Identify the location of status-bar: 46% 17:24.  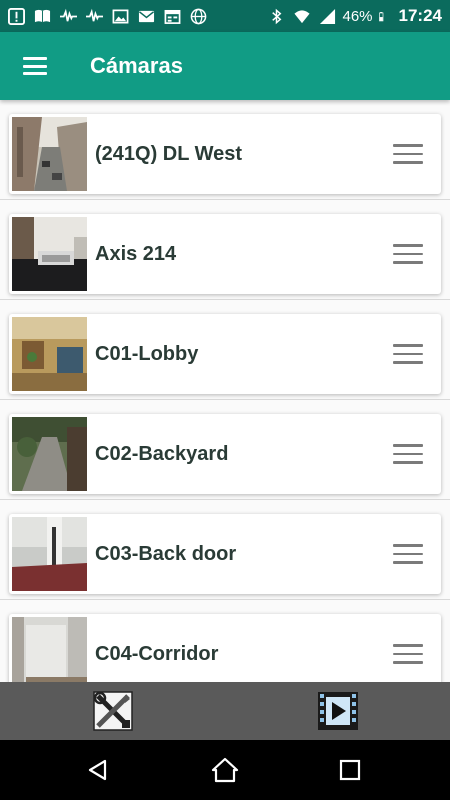
(225, 16).